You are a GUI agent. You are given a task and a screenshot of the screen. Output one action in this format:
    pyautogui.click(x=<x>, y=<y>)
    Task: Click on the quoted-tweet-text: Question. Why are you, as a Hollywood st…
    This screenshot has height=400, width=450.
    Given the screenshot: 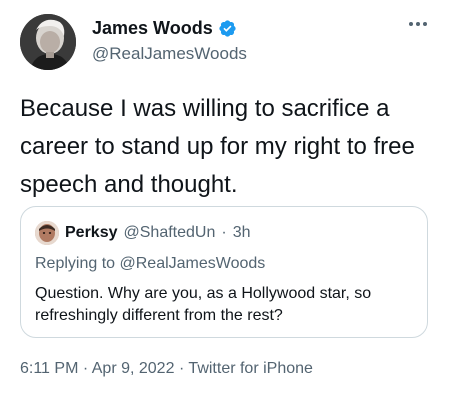 What is the action you would take?
    pyautogui.click(x=203, y=304)
    